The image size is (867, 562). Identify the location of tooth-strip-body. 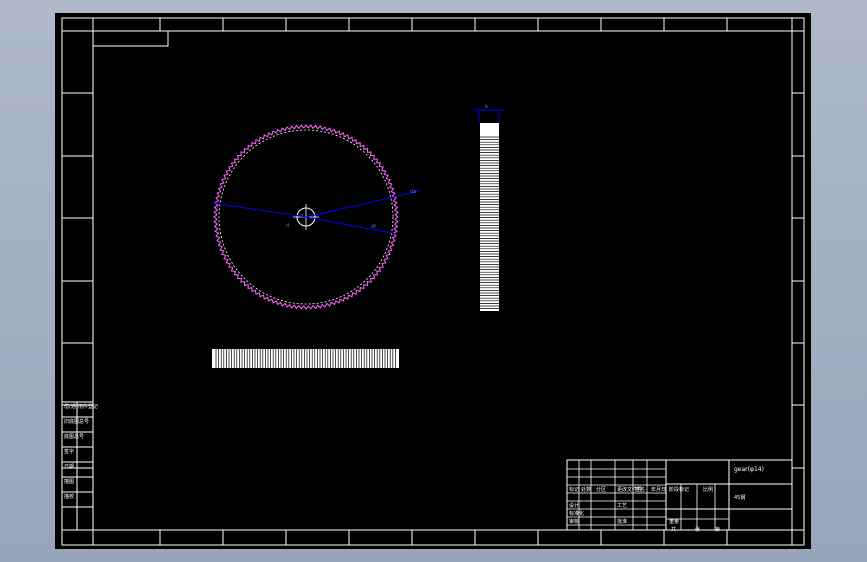
(305, 358).